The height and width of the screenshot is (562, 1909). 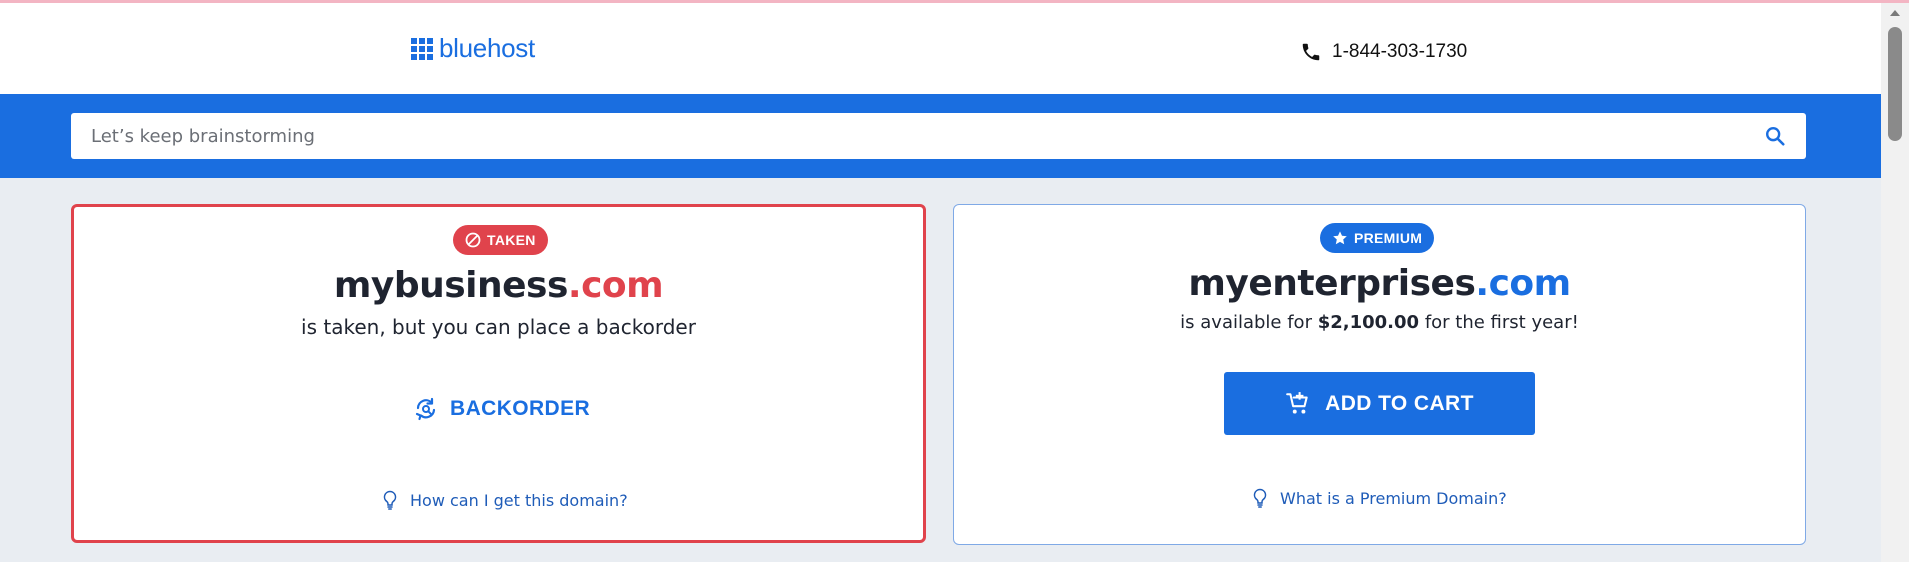 I want to click on scroll-up-arrow-icon, so click(x=1895, y=13).